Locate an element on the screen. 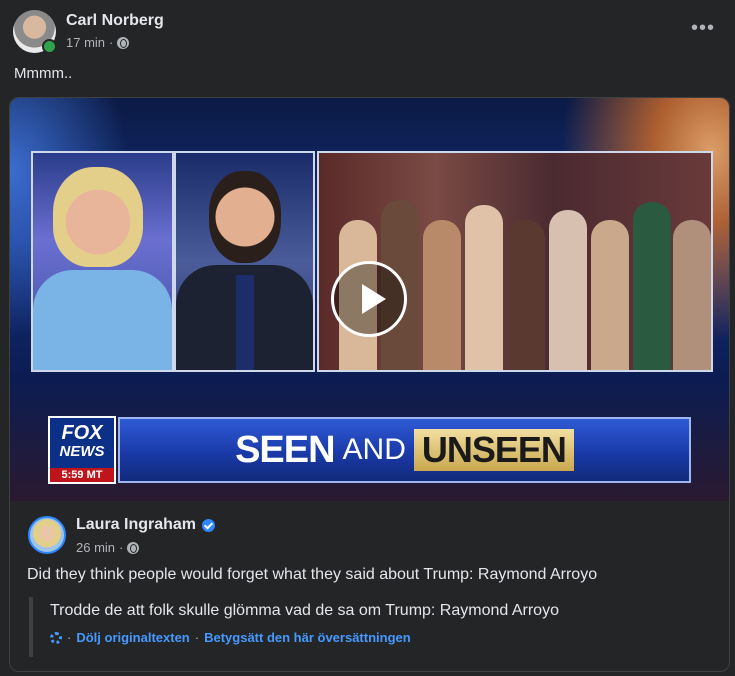  host-face is located at coordinates (98, 217).